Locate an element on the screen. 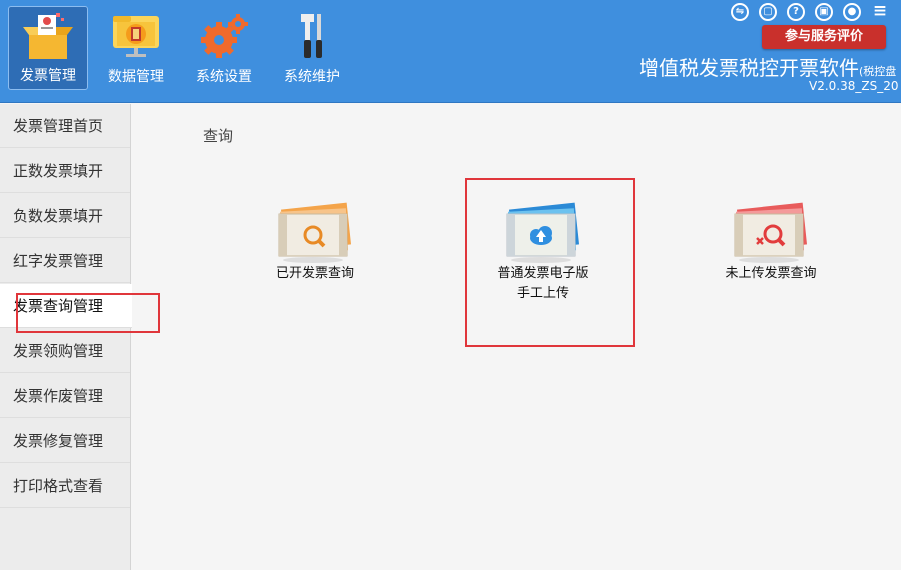  lock-icon: ▣ is located at coordinates (824, 12).